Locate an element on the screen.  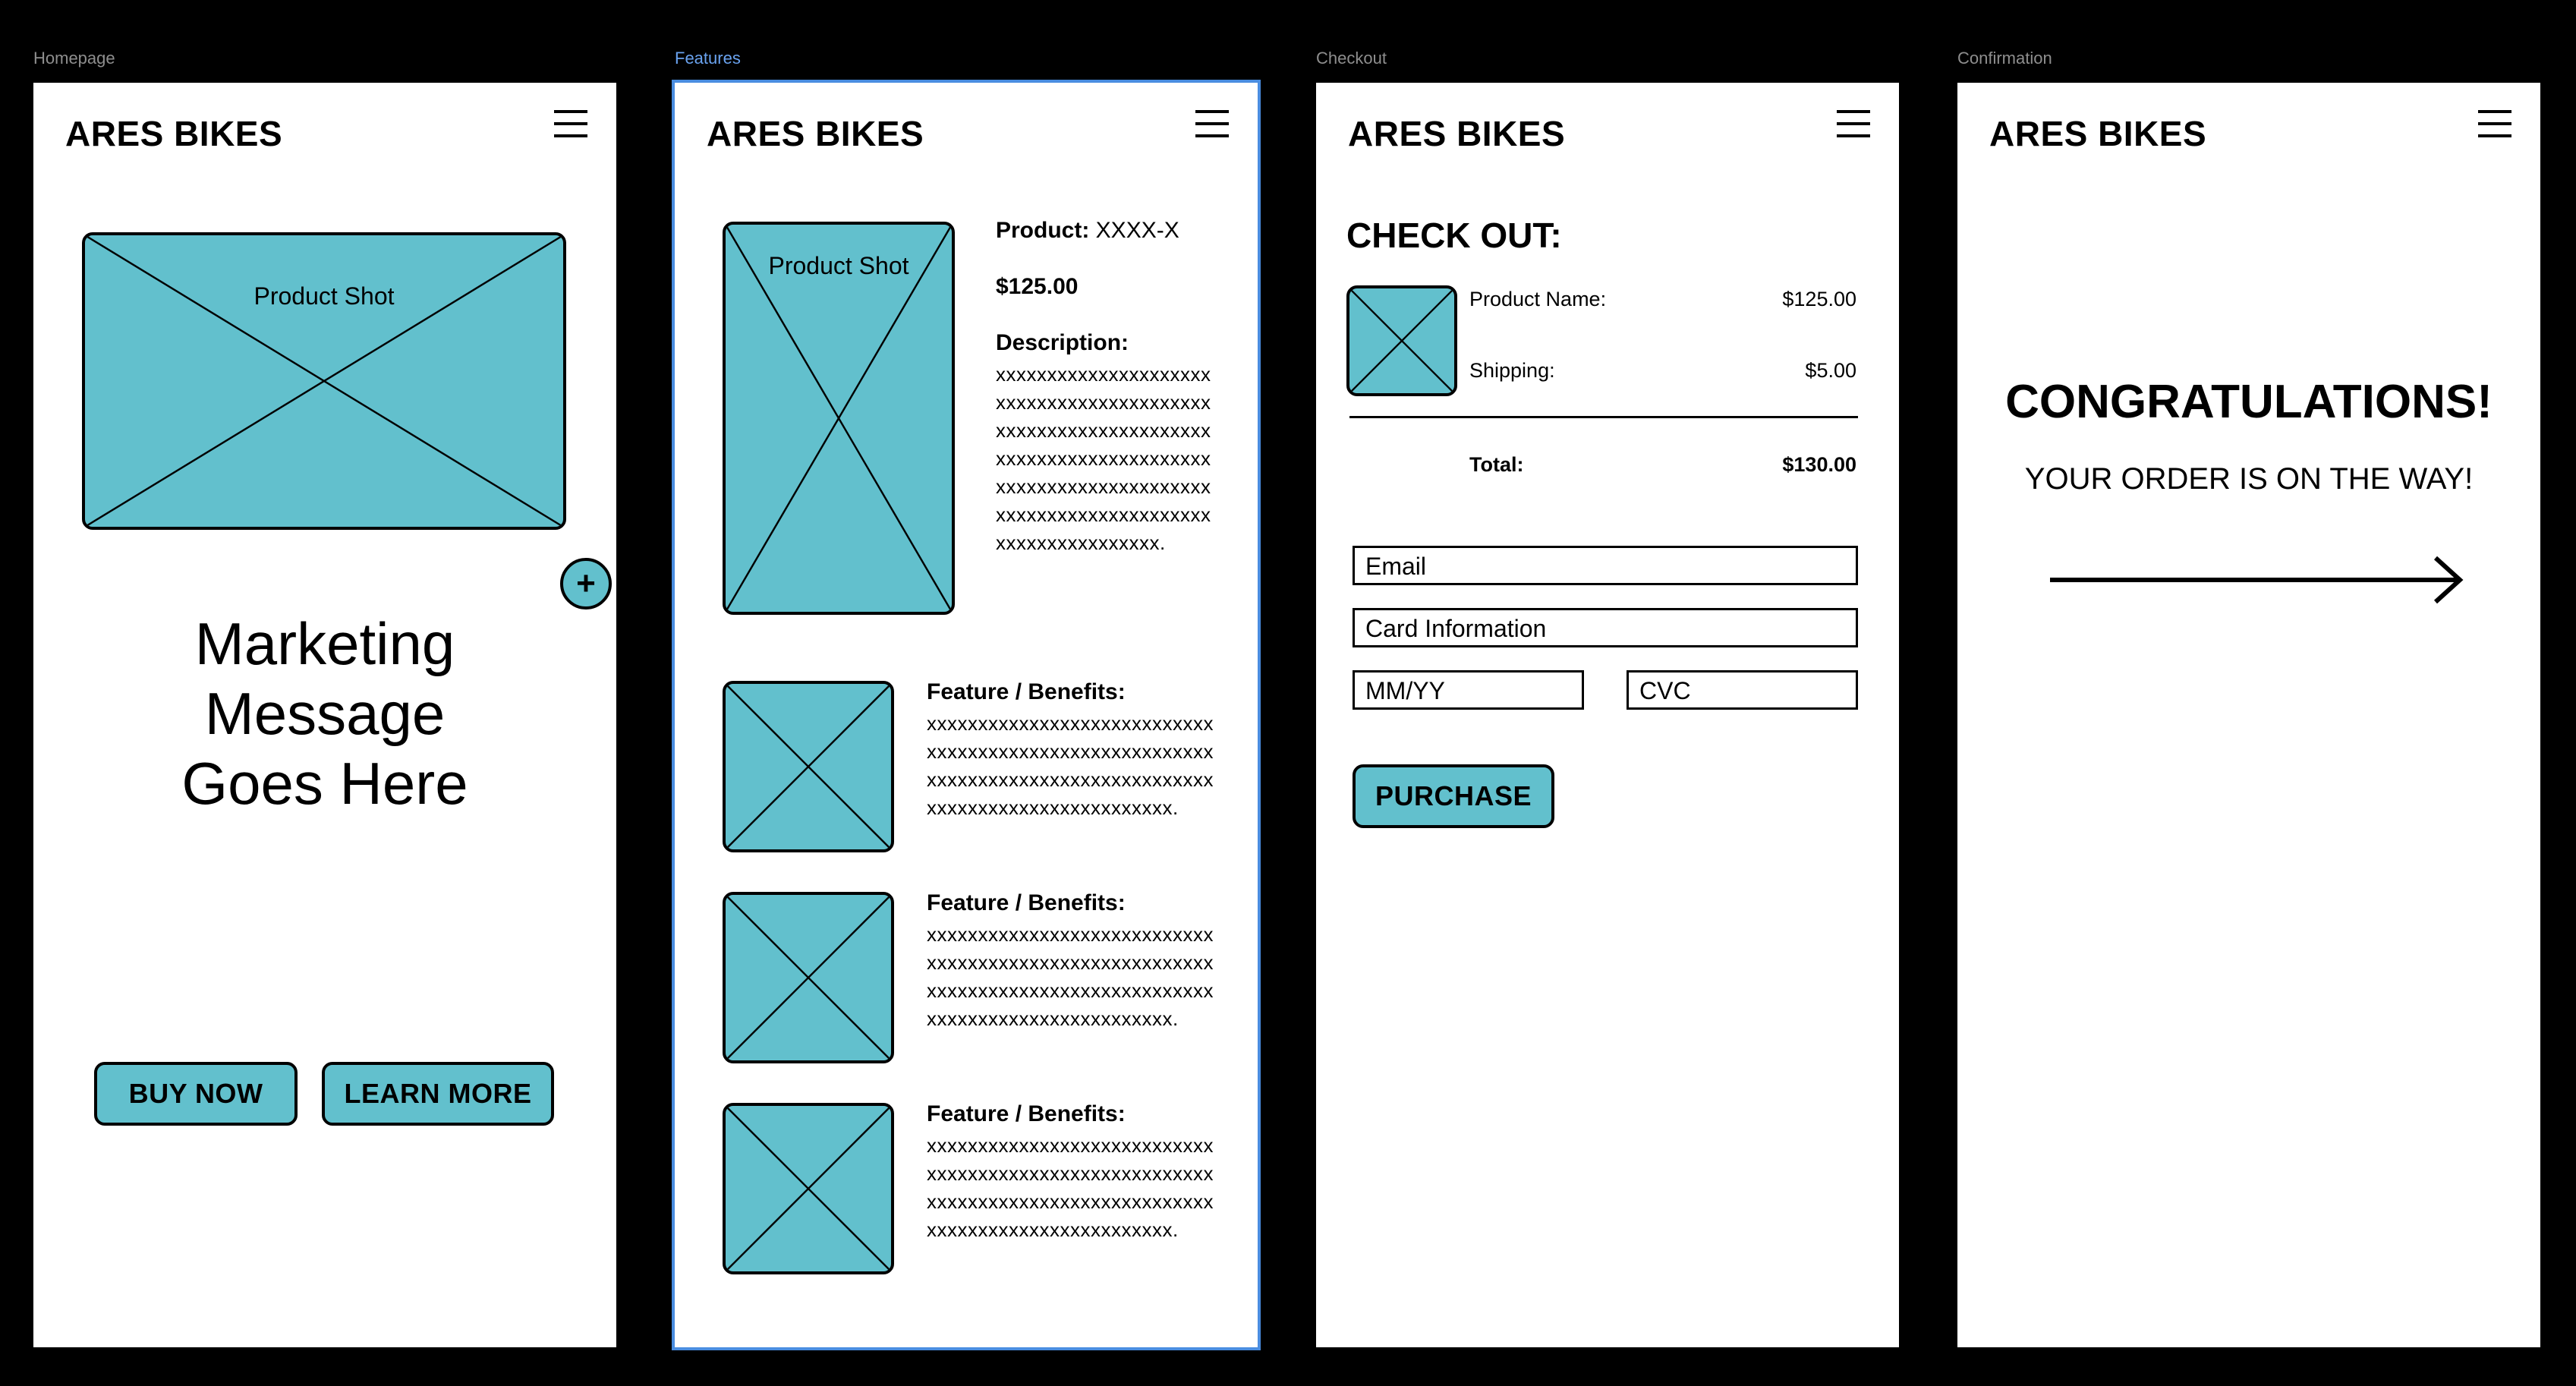
email-field: Email is located at coordinates (1605, 565).